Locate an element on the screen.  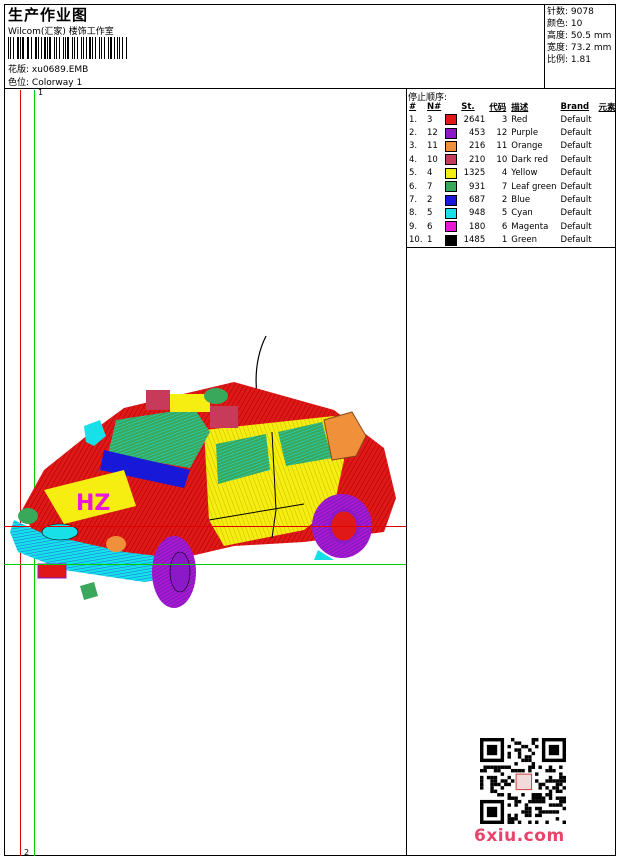
table-row: 5. 4 1325 4 Yellow Default is located at coordinates (512, 173).